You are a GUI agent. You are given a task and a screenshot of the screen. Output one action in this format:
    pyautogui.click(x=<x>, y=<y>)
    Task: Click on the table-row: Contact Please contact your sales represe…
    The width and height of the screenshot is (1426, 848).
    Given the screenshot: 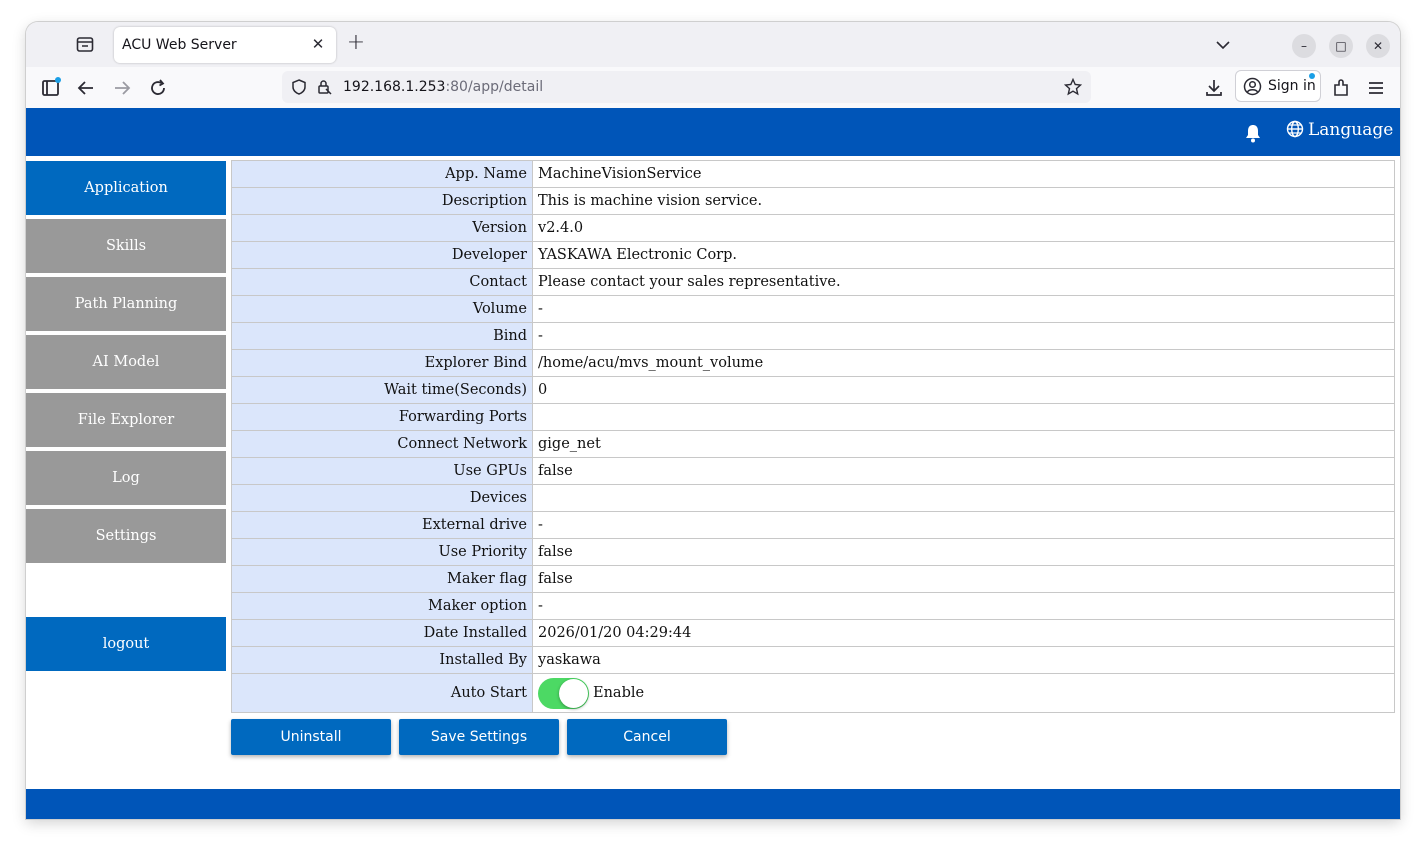 What is the action you would take?
    pyautogui.click(x=813, y=282)
    